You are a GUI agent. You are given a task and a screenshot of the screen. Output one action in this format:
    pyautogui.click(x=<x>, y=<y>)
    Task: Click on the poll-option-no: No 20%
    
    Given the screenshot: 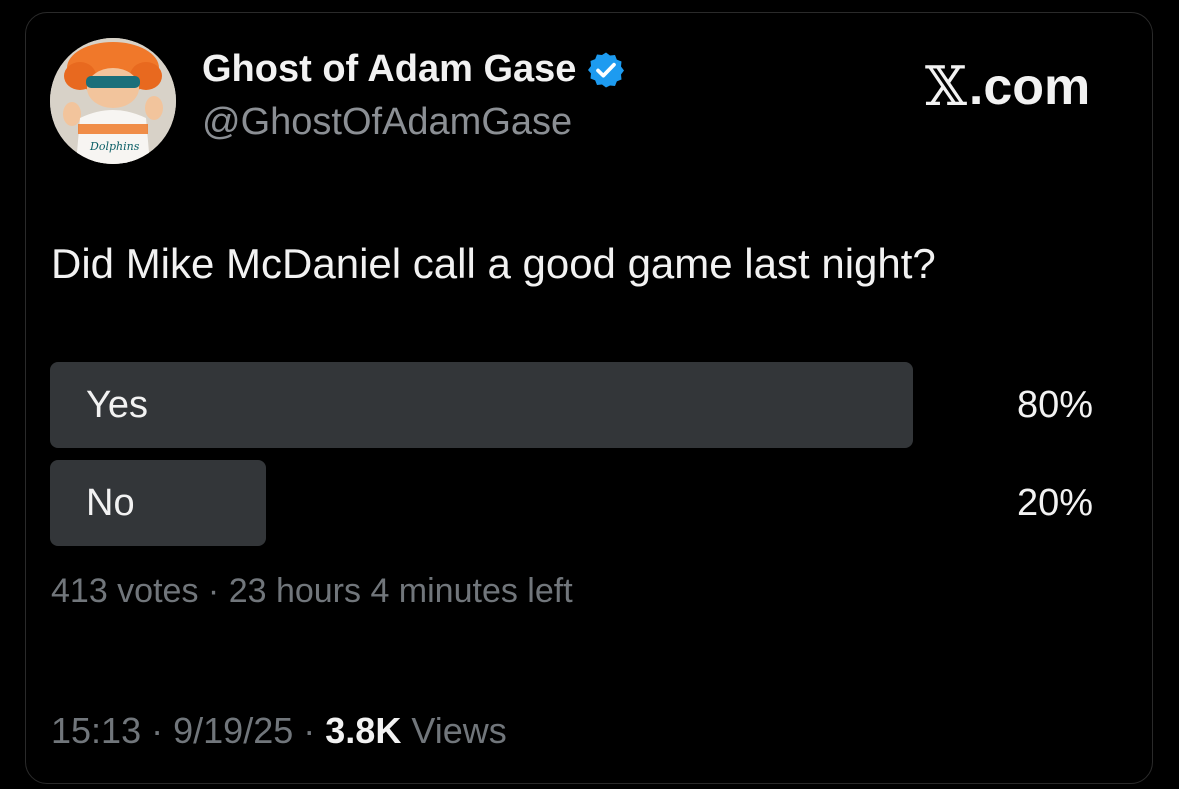 What is the action you would take?
    pyautogui.click(x=572, y=503)
    